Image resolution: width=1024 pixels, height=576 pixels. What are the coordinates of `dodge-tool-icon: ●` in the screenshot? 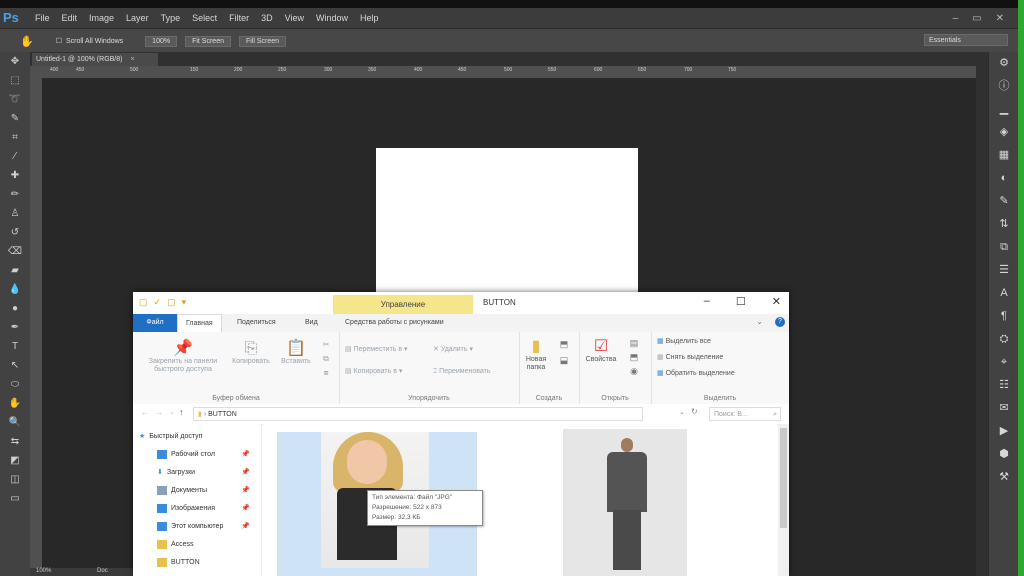 It's located at (15, 308).